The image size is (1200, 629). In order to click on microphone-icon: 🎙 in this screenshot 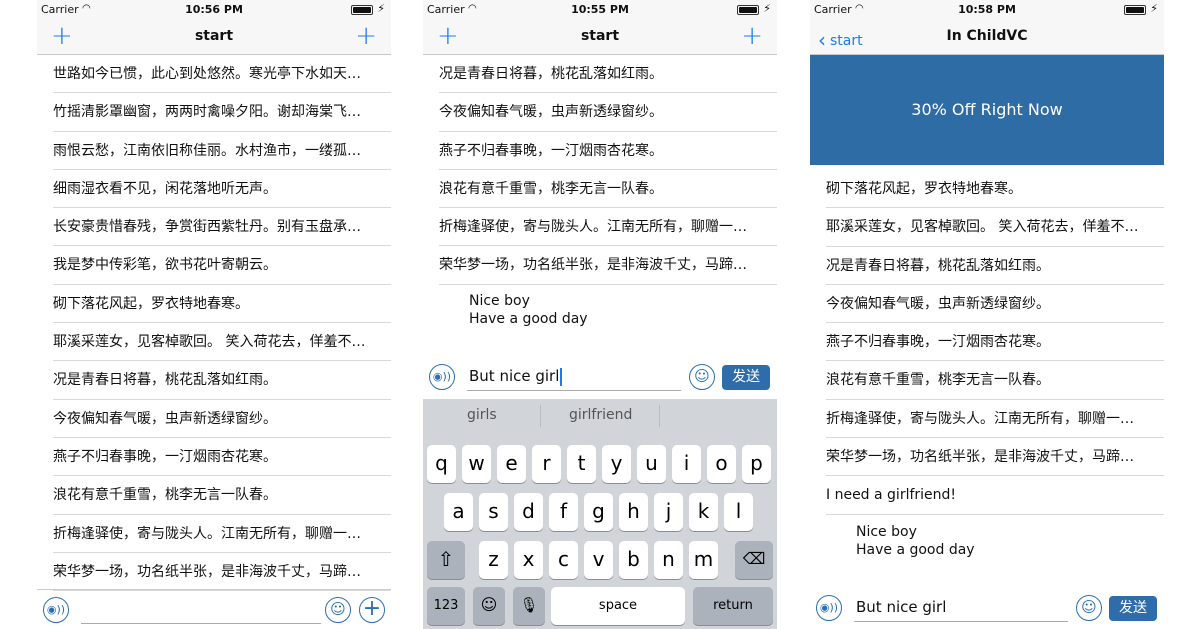, I will do `click(529, 606)`.